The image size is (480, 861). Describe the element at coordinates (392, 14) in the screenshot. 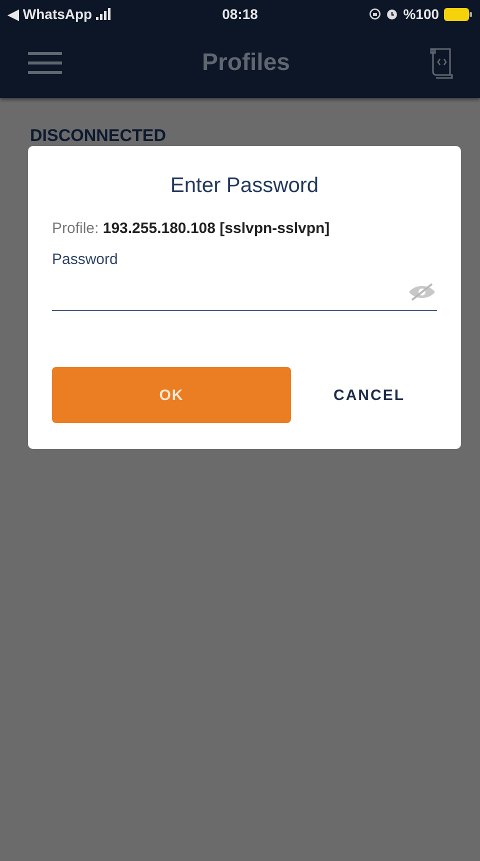

I see `alarm-icon` at that location.